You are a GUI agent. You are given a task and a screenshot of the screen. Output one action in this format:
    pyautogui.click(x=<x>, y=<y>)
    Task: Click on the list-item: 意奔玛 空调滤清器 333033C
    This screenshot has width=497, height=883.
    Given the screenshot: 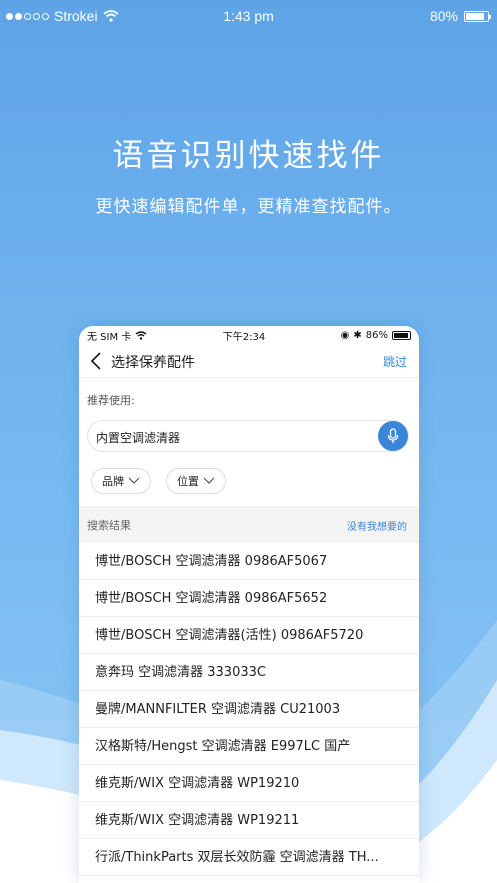 What is the action you would take?
    pyautogui.click(x=249, y=672)
    